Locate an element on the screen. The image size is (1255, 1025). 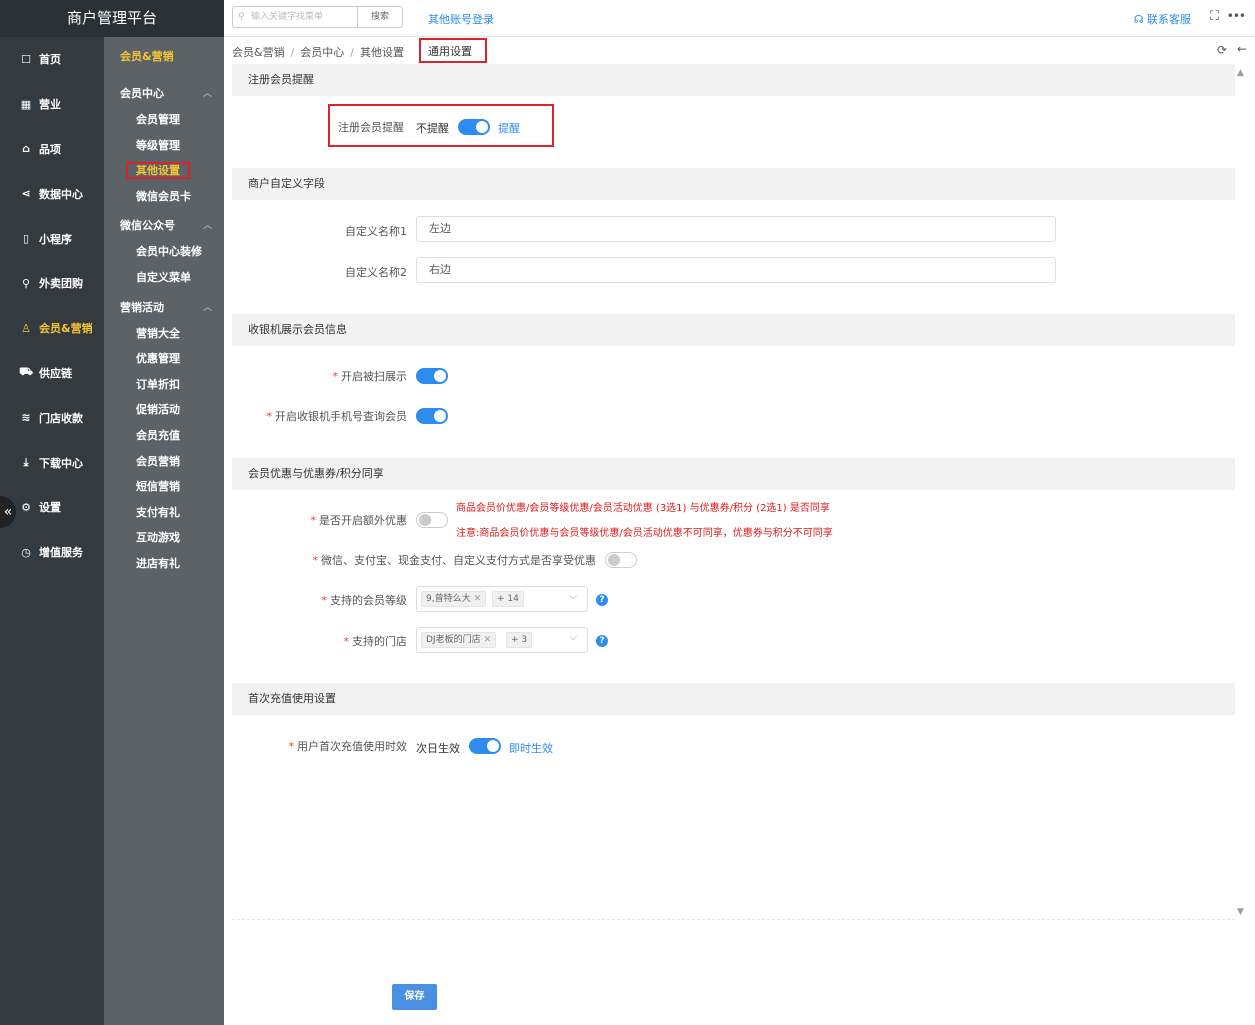
nav-item-label: 小程序 is located at coordinates (55, 239).